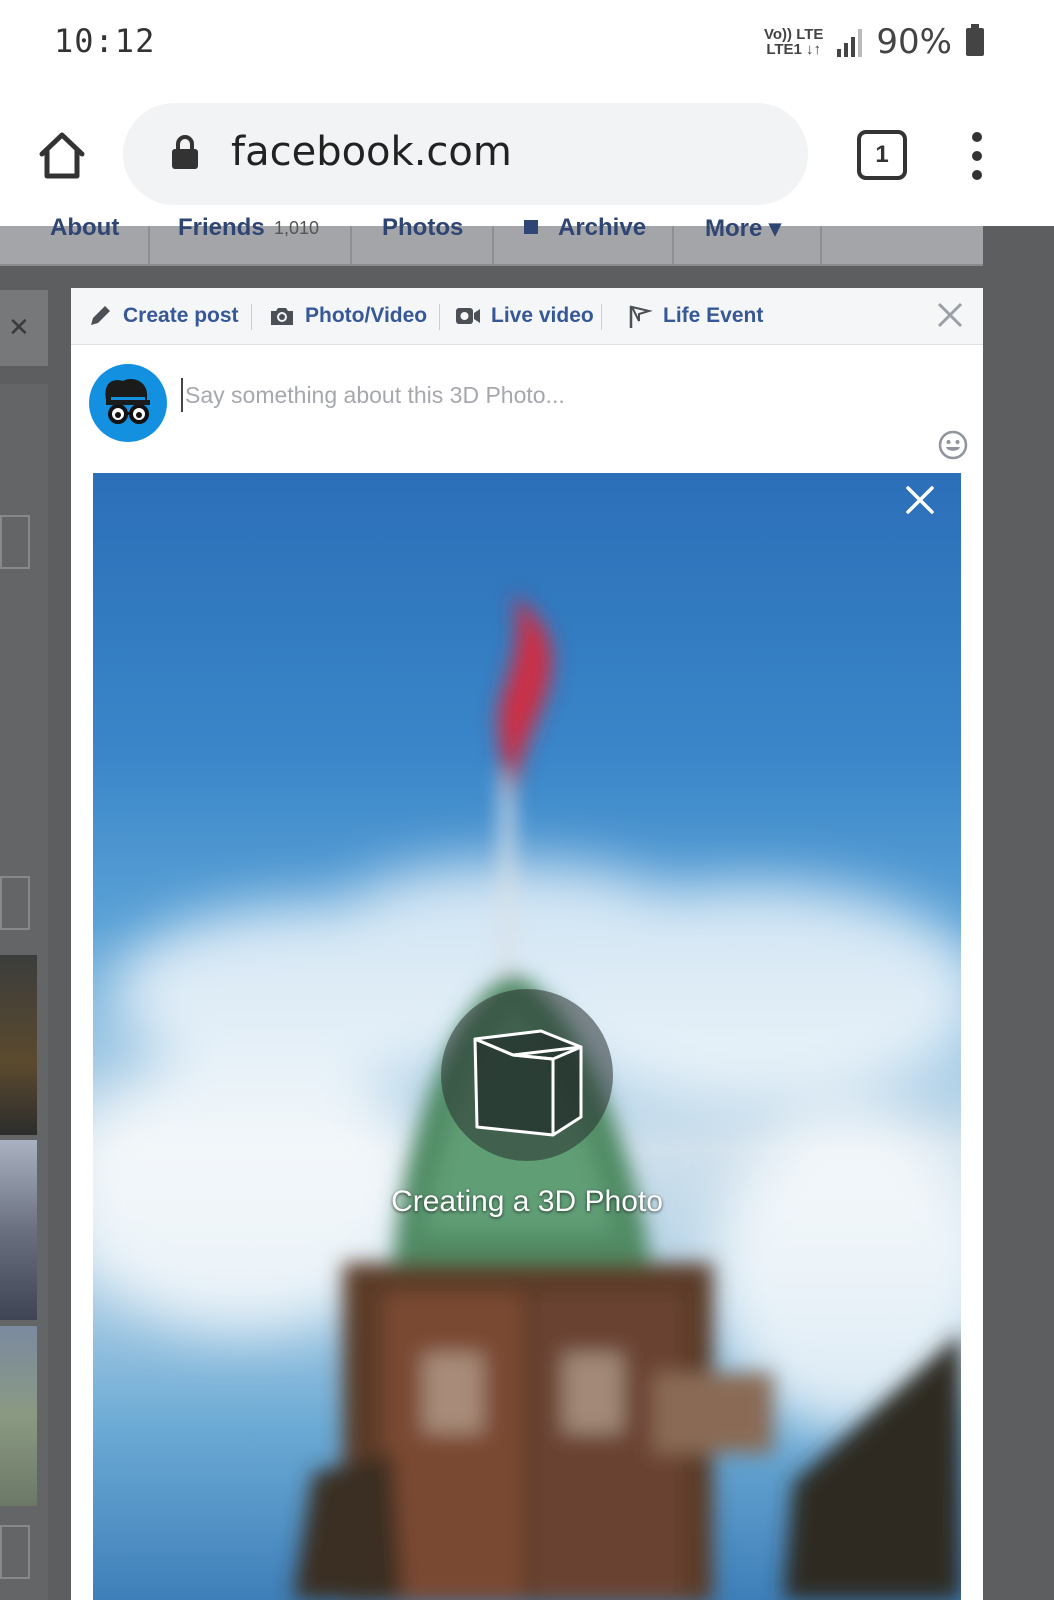  Describe the element at coordinates (528, 1083) in the screenshot. I see `cube-icon` at that location.